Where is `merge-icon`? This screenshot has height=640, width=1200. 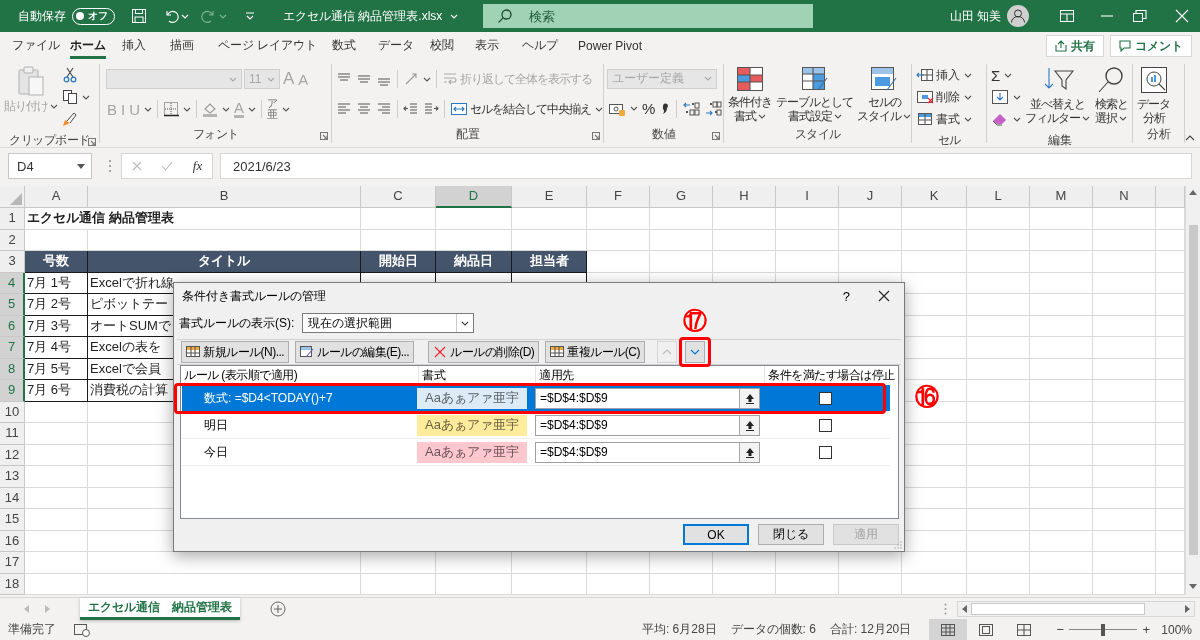 merge-icon is located at coordinates (459, 109).